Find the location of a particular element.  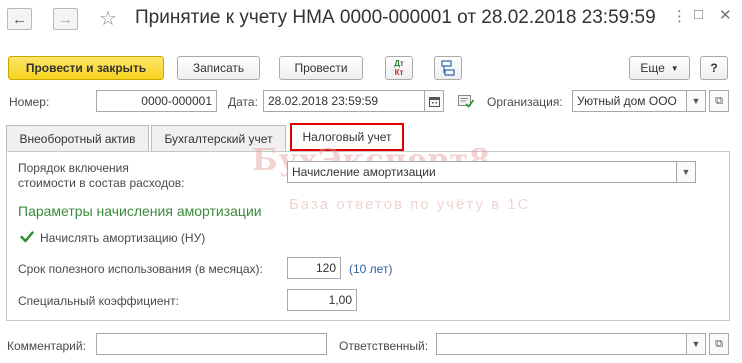

post-and-close-button: Провести и закрыть is located at coordinates (86, 68).